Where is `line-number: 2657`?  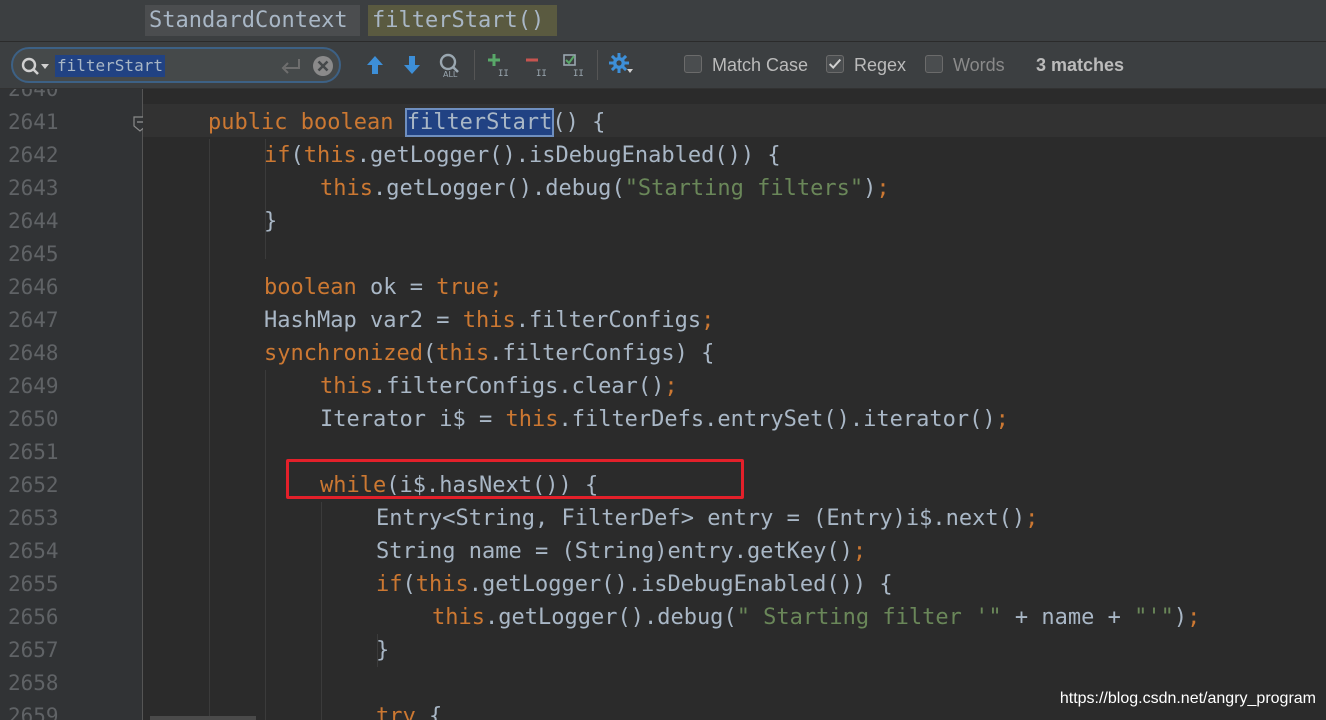
line-number: 2657 is located at coordinates (33, 650).